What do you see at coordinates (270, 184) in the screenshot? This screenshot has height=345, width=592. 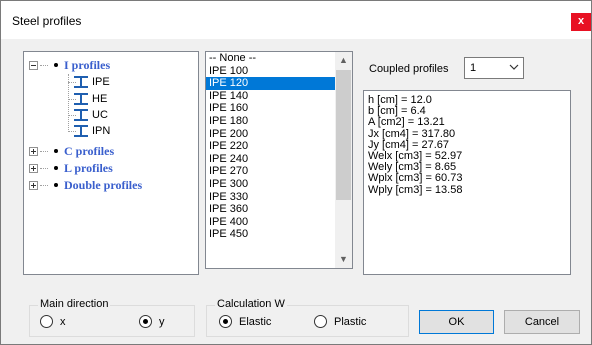 I see `profile-list-item: IPE 300` at bounding box center [270, 184].